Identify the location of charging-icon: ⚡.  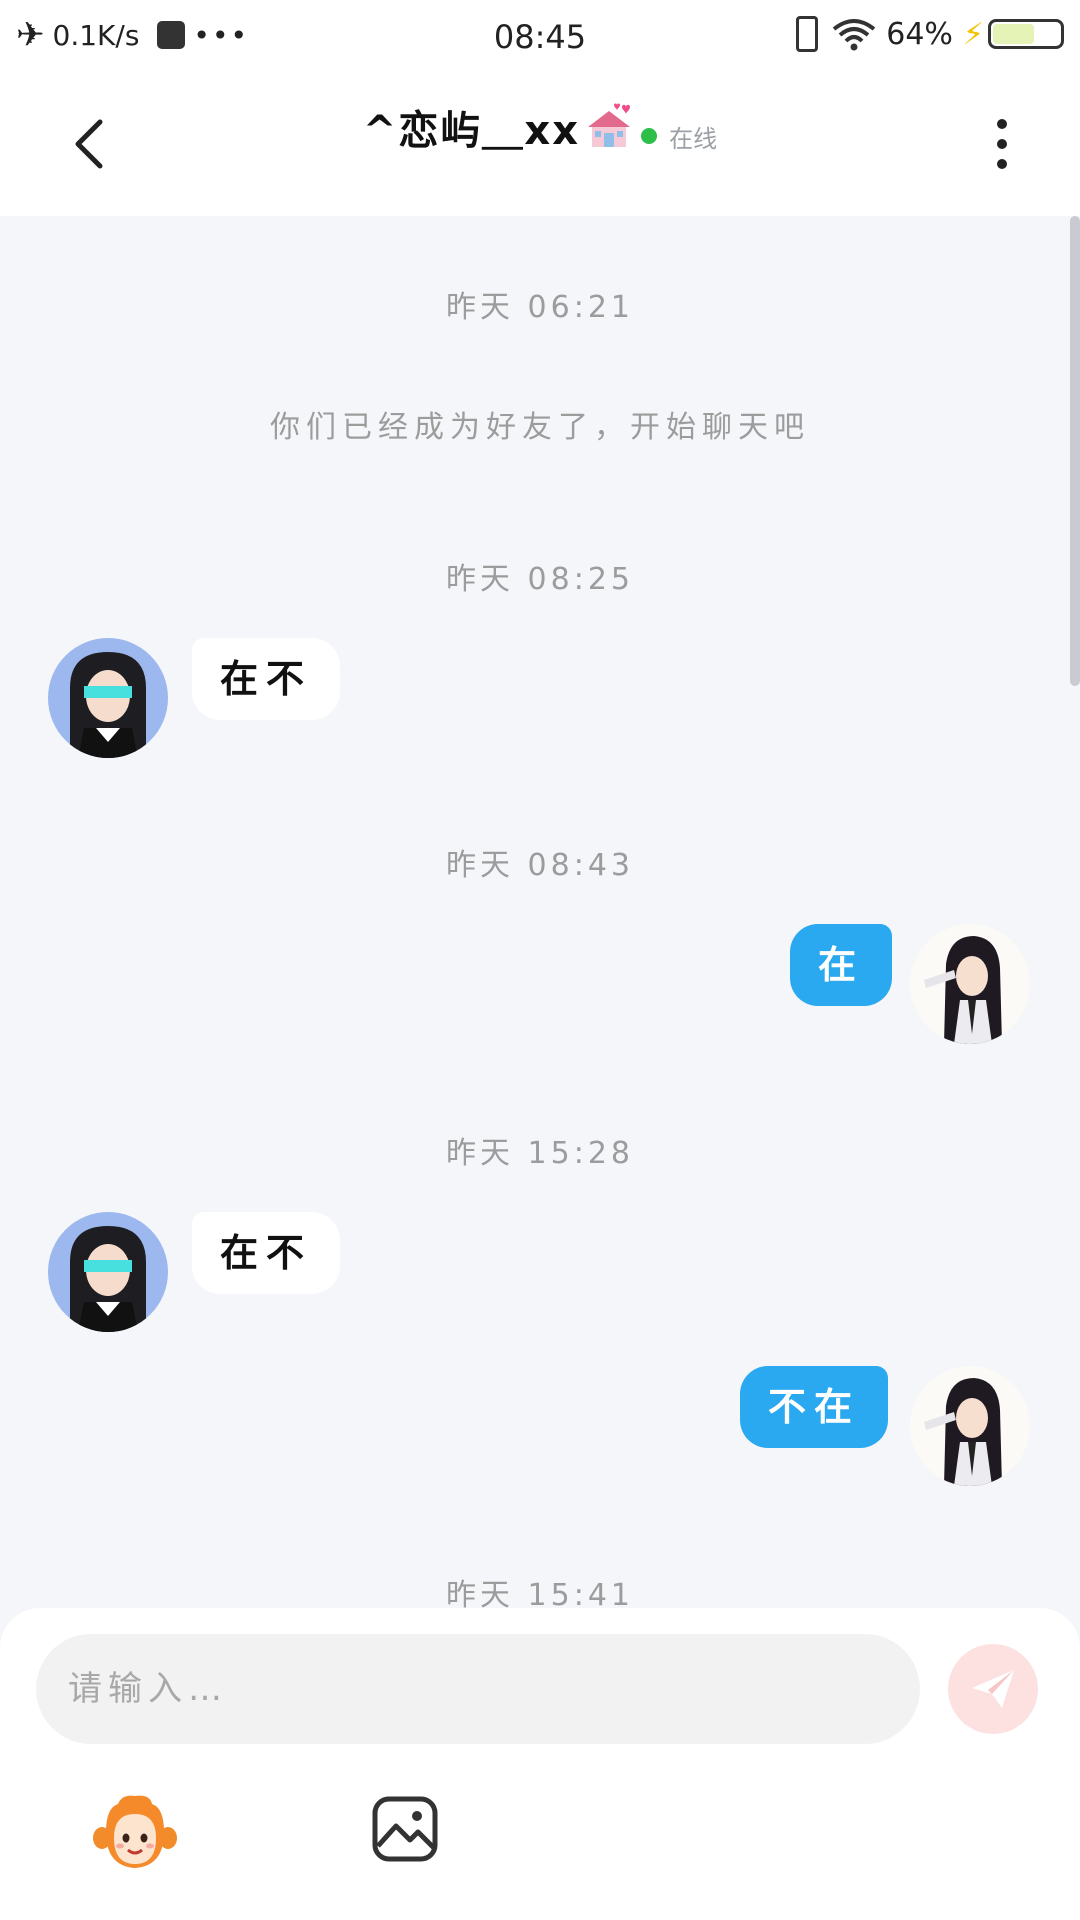
(973, 34).